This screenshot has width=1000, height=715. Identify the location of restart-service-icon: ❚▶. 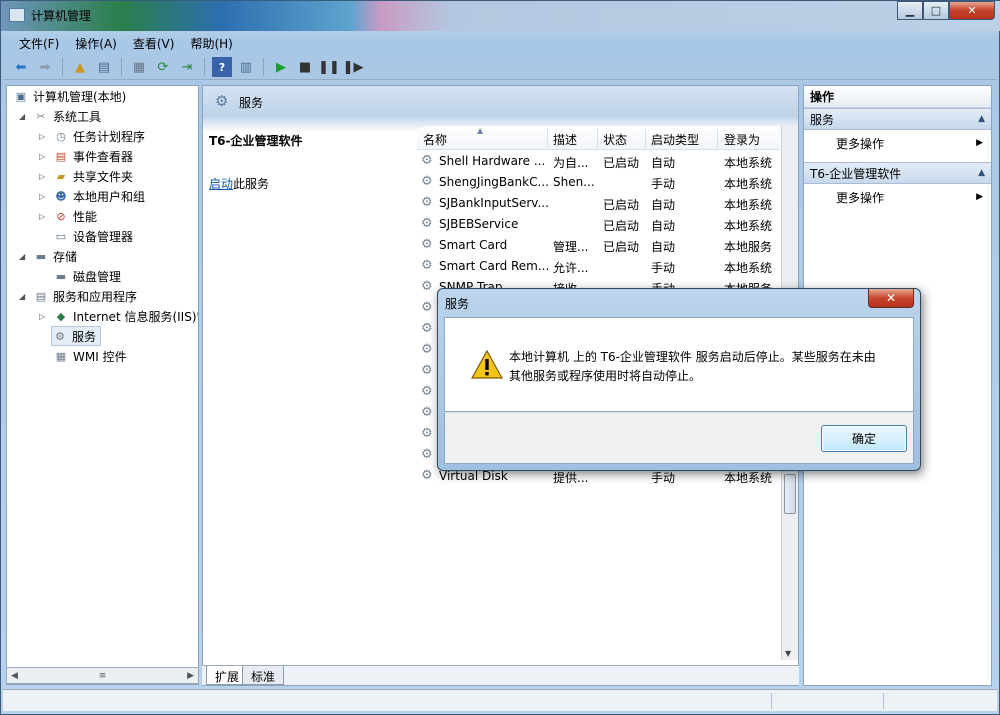
(353, 67).